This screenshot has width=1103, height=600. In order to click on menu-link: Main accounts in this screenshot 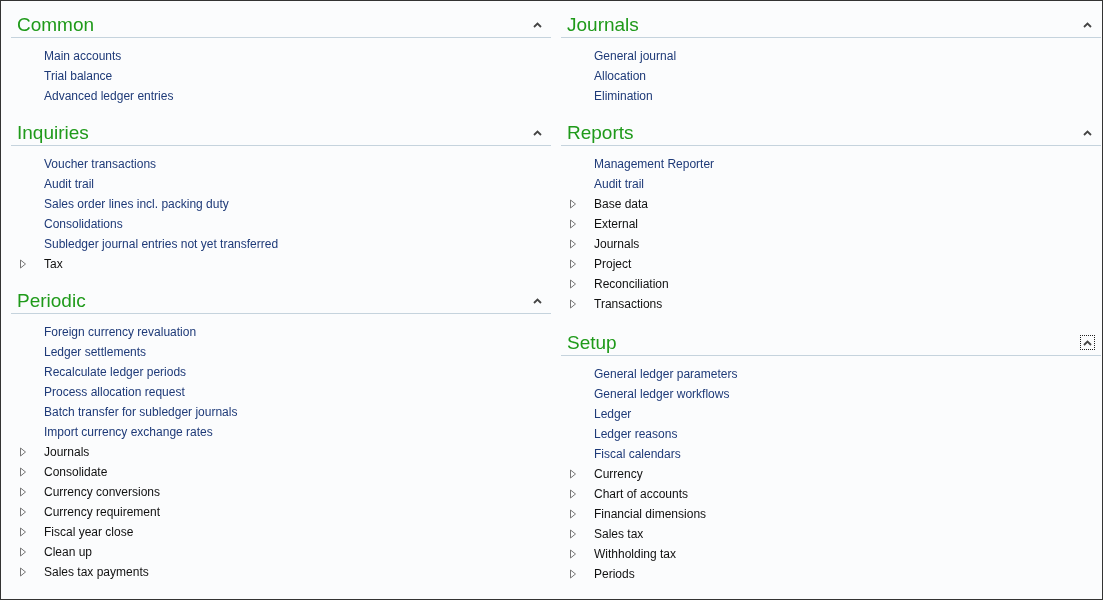, I will do `click(83, 56)`.